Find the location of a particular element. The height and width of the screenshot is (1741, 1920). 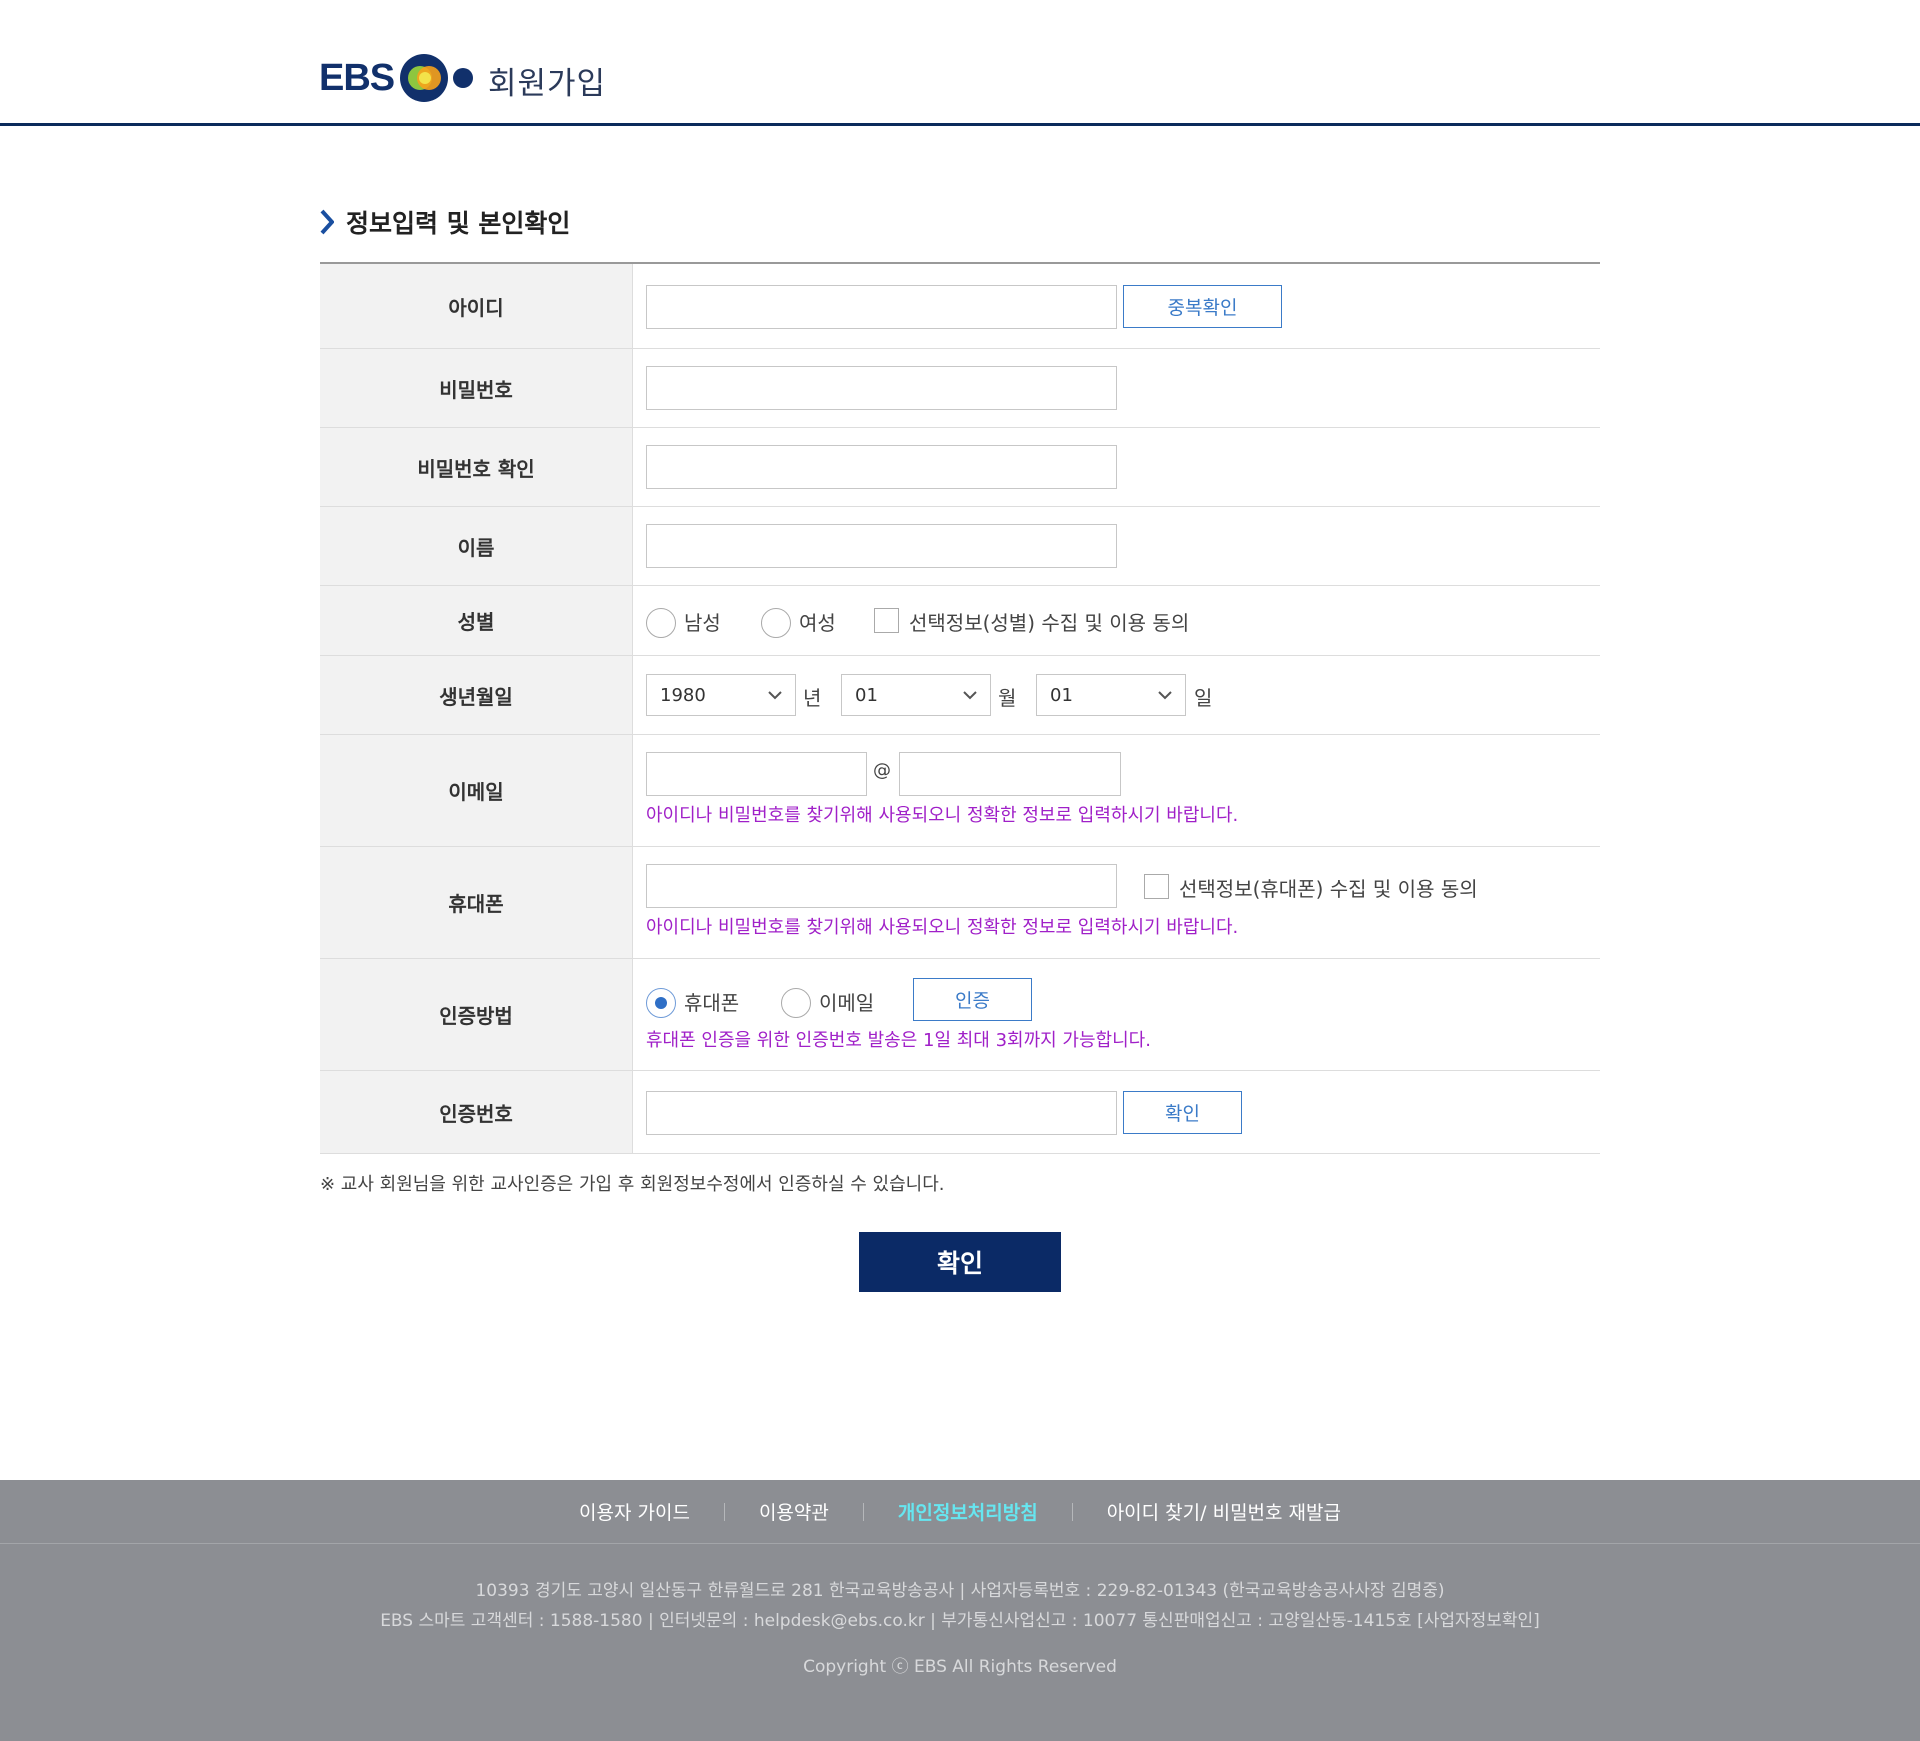

row-password-confirm: 비밀번호 확인 is located at coordinates (960, 467).